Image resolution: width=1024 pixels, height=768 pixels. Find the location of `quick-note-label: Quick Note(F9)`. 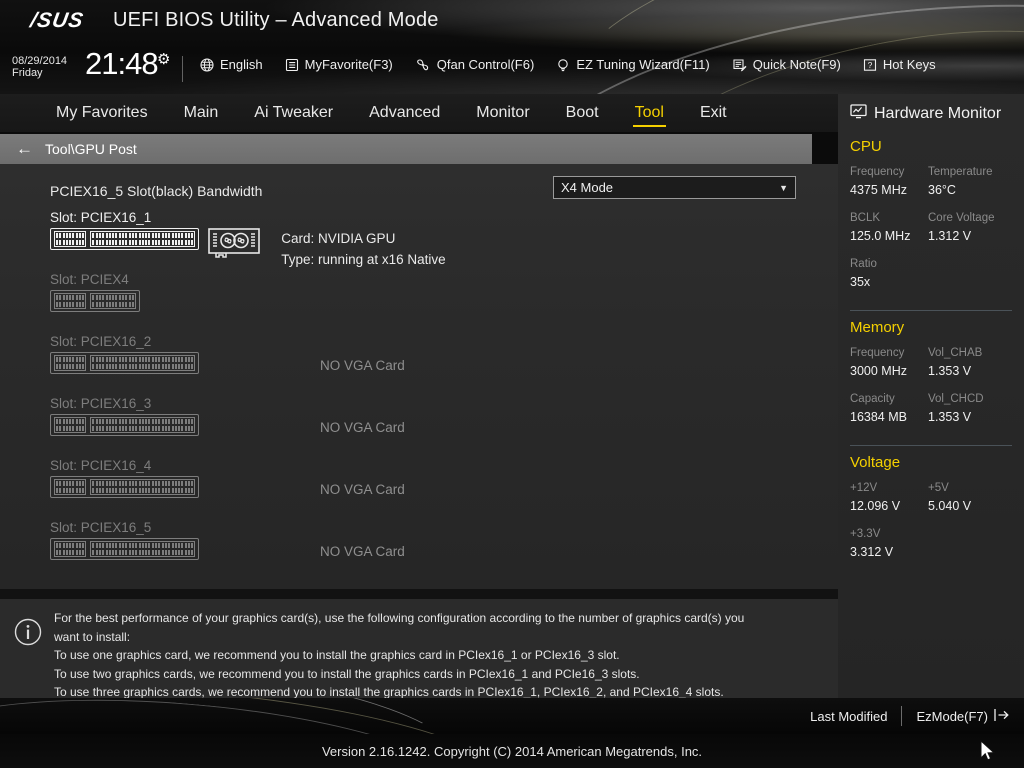

quick-note-label: Quick Note(F9) is located at coordinates (796, 64).